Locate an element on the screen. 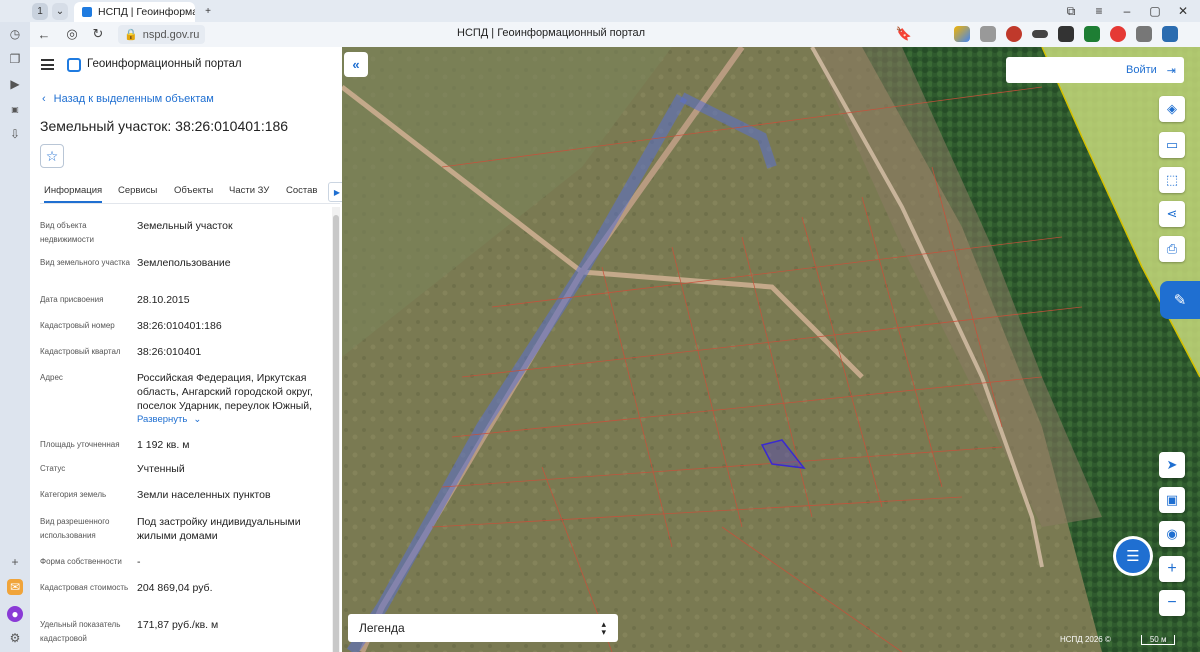 This screenshot has height=652, width=1200. bookmarks-icon: ⧉ is located at coordinates (1071, 11).